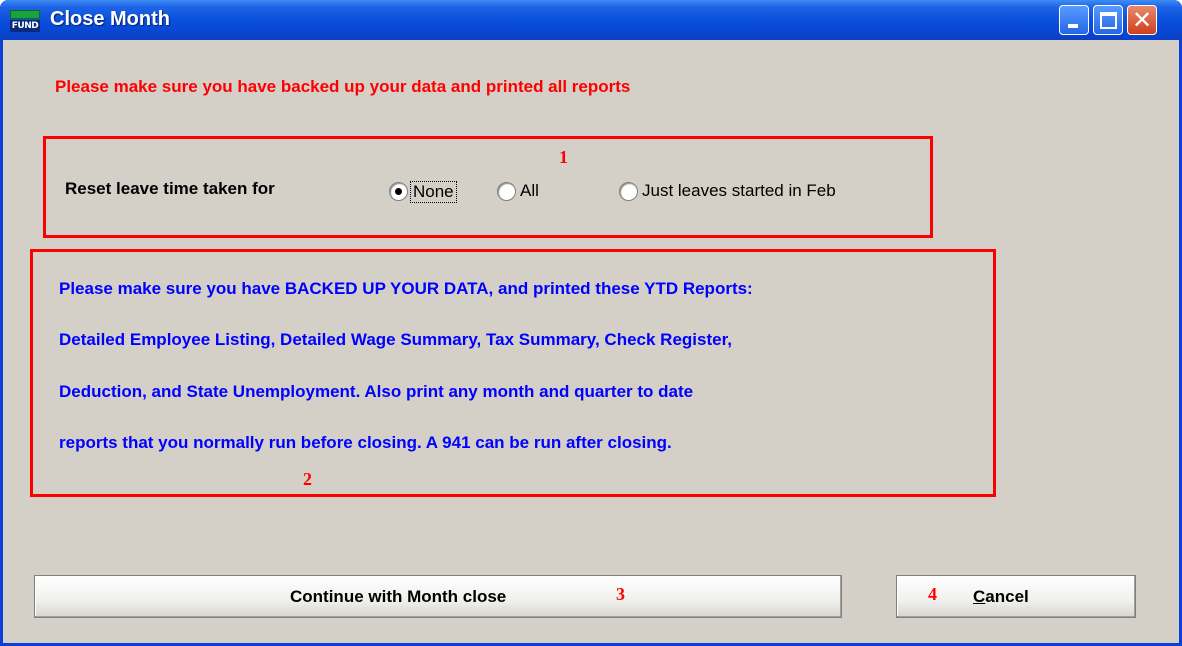  What do you see at coordinates (591, 20) in the screenshot?
I see `title-bar: FUND Close Month ✕` at bounding box center [591, 20].